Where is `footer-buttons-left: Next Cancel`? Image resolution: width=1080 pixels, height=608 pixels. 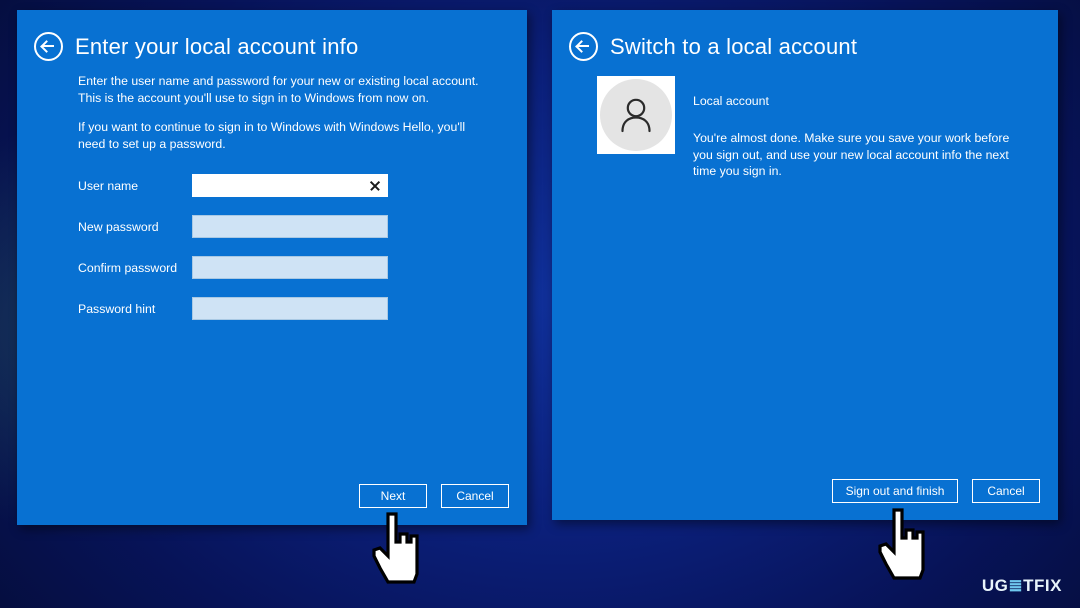 footer-buttons-left: Next Cancel is located at coordinates (434, 496).